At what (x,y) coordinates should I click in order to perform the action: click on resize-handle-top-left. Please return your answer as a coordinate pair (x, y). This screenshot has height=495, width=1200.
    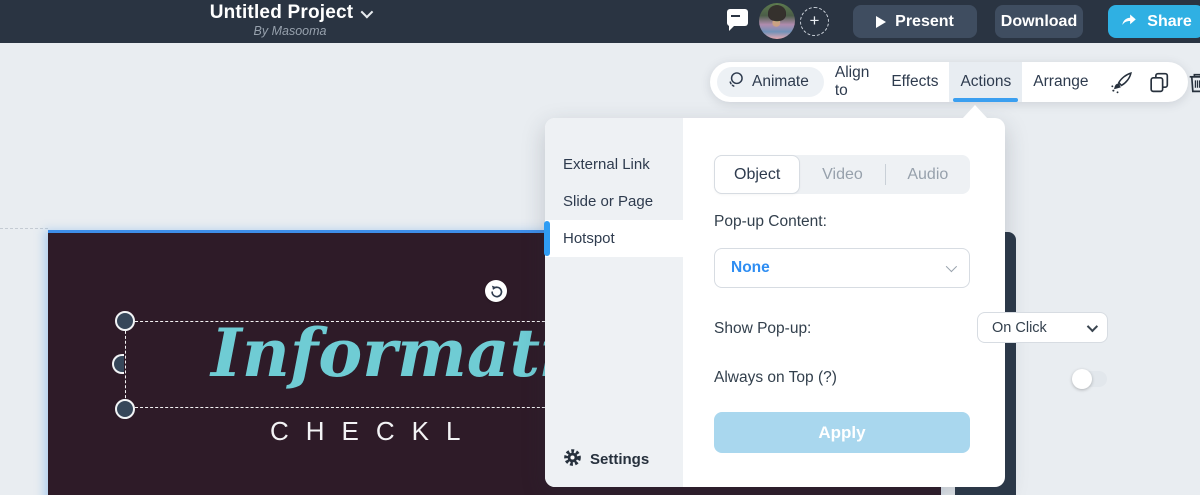
    Looking at the image, I should click on (125, 321).